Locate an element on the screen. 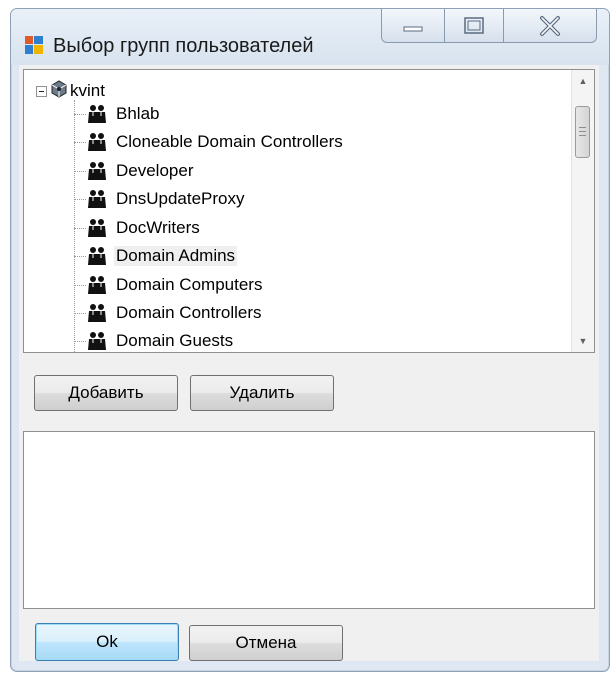 The image size is (615, 679). tree-item-label: DocWriters is located at coordinates (158, 227).